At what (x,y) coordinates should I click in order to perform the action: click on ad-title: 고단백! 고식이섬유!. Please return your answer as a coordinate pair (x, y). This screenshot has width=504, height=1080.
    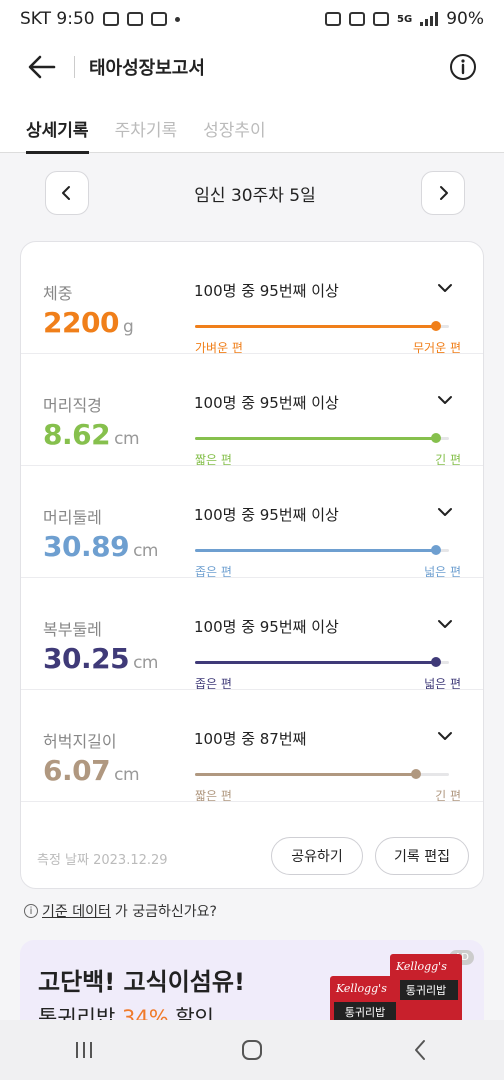
    Looking at the image, I should click on (141, 982).